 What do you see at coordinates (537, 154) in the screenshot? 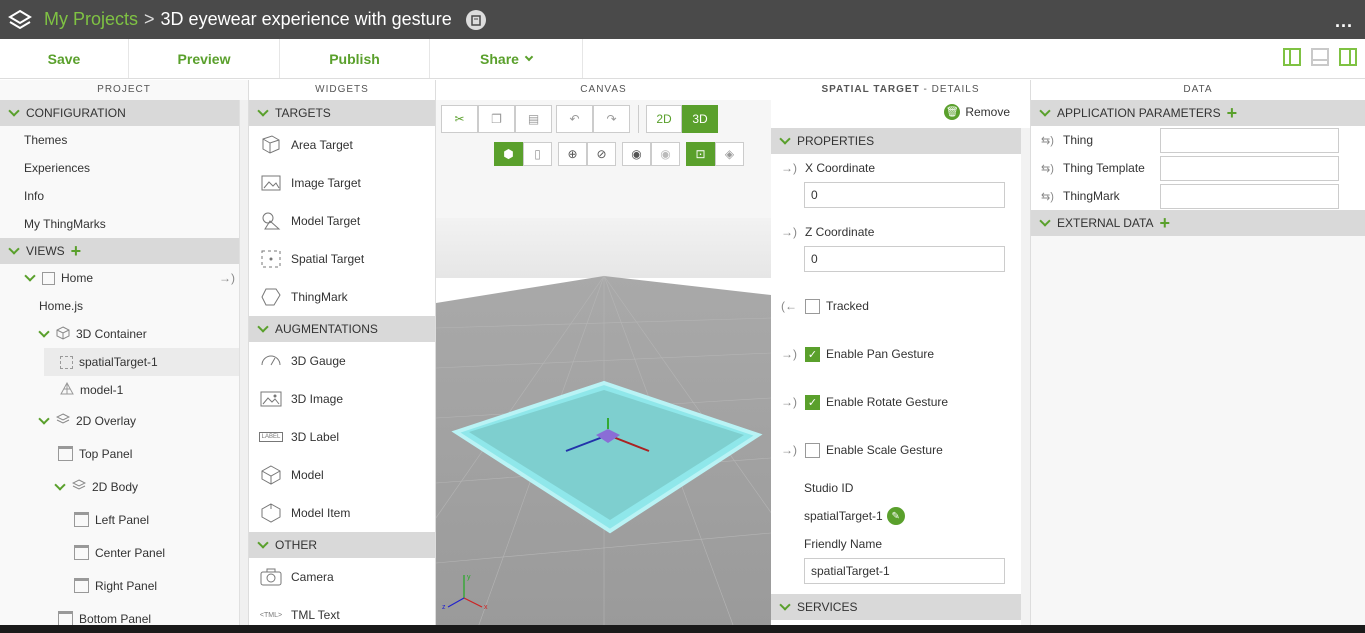
I see `flat-view-icon: ▯` at bounding box center [537, 154].